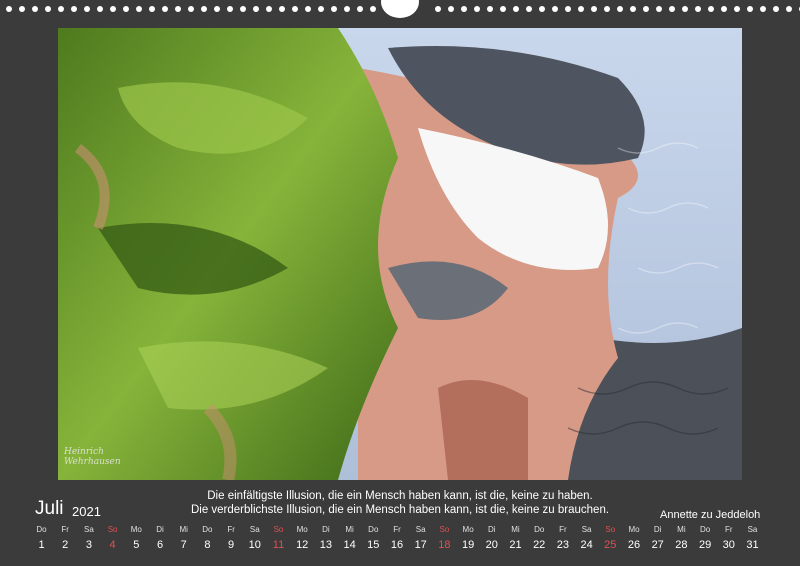 This screenshot has width=800, height=566. What do you see at coordinates (41, 545) in the screenshot?
I see `day-number: 1` at bounding box center [41, 545].